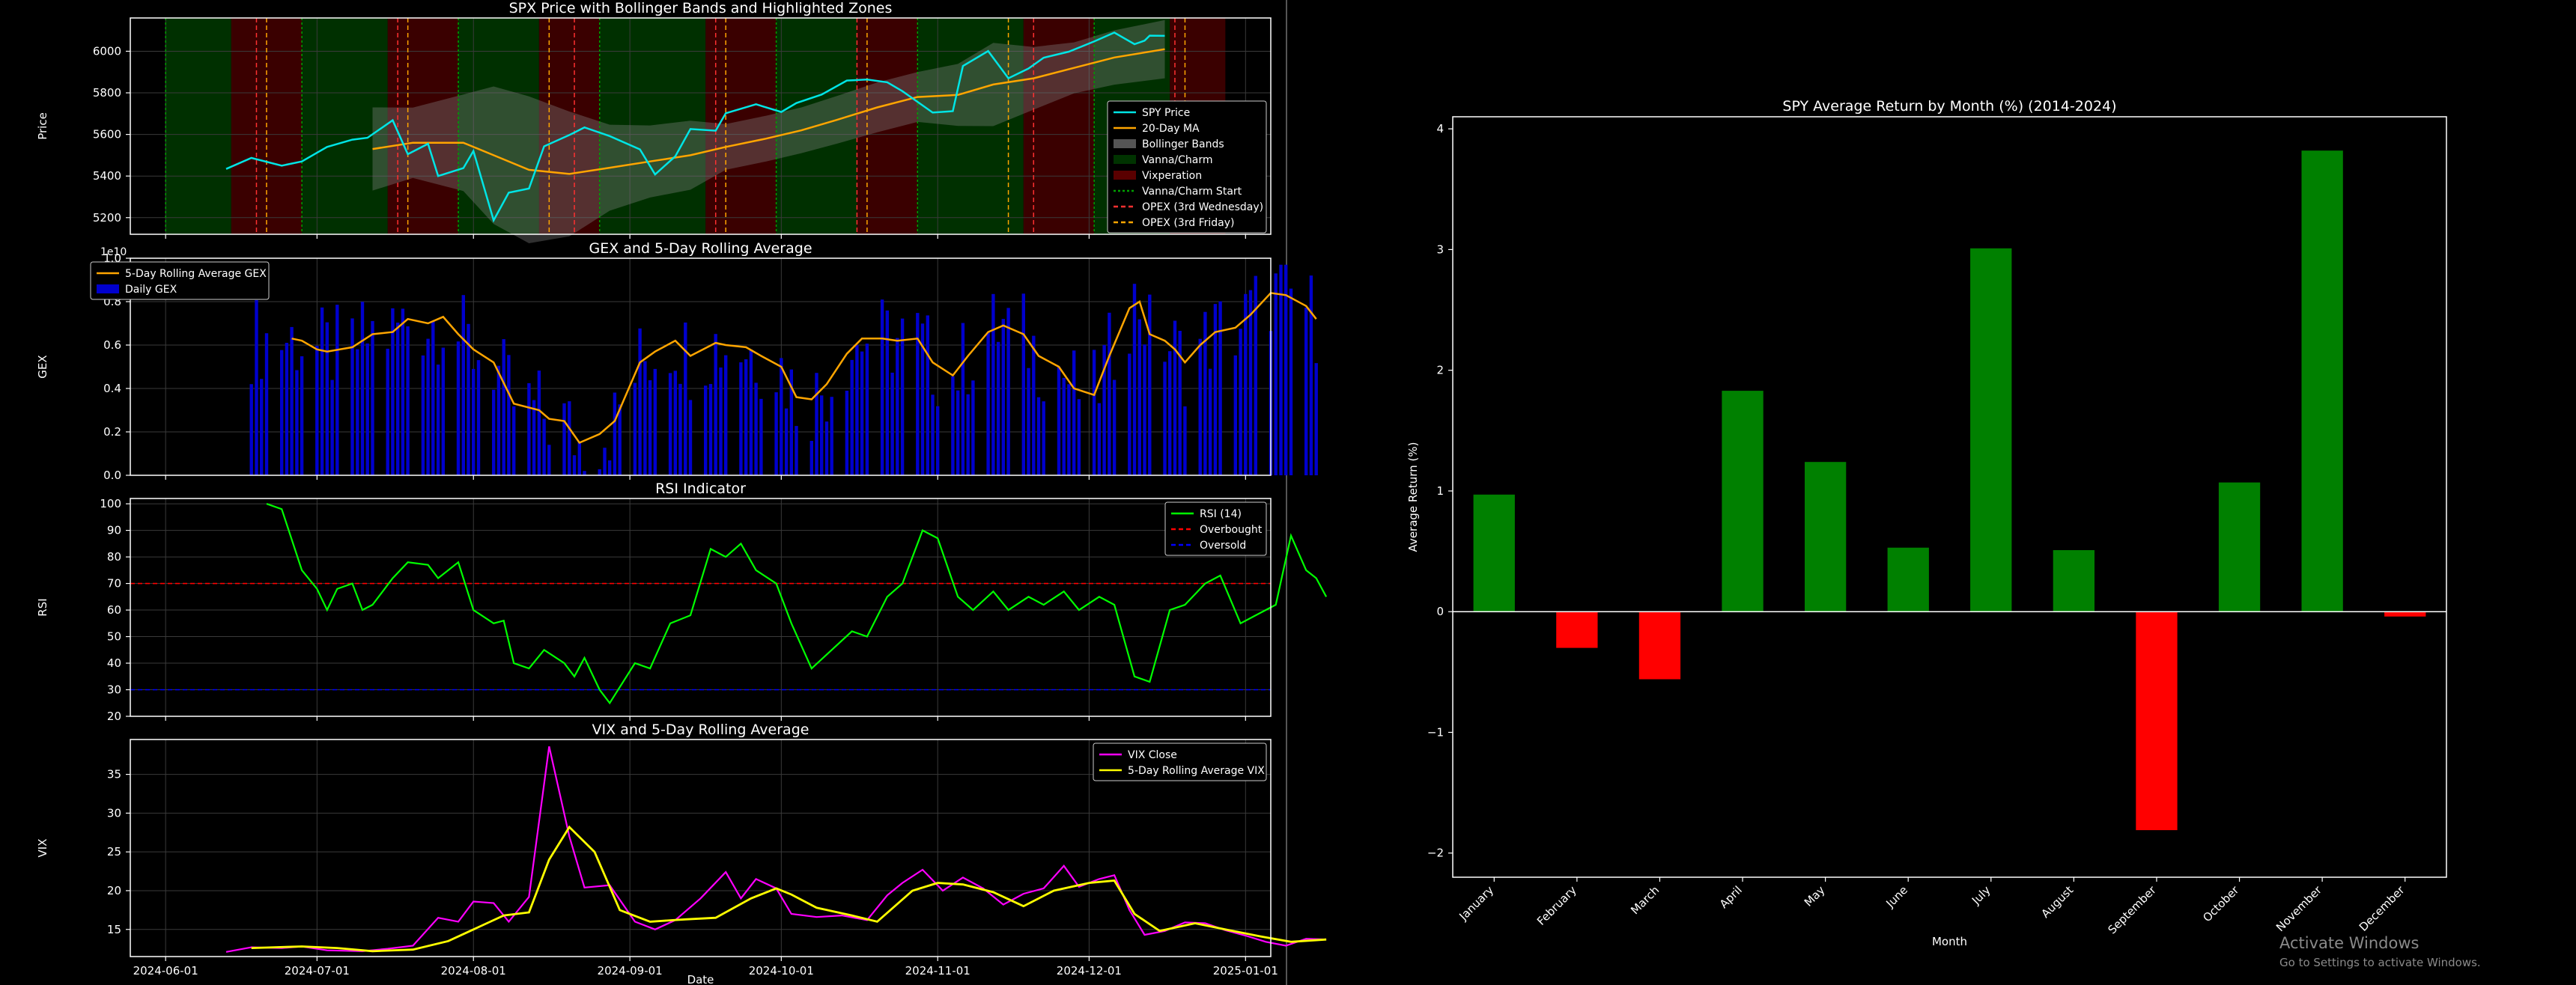 This screenshot has width=2576, height=985. Describe the element at coordinates (114, 813) in the screenshot. I see `vix-ytick-label: 30` at that location.